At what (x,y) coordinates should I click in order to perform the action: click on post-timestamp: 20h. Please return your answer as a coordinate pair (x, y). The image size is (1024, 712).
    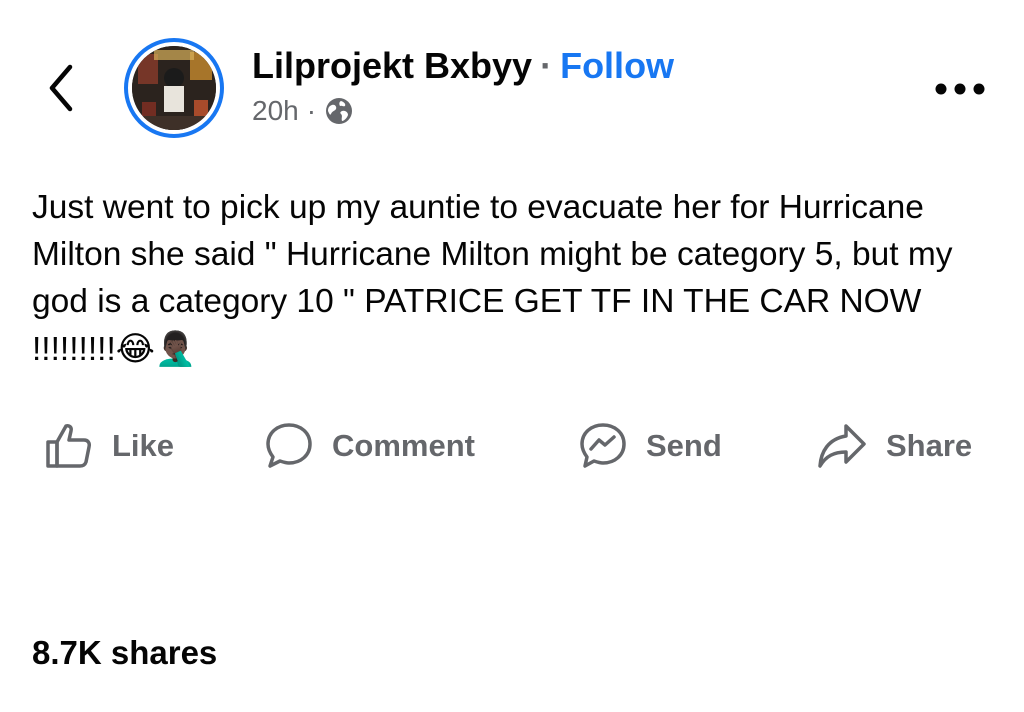
    Looking at the image, I should click on (275, 111).